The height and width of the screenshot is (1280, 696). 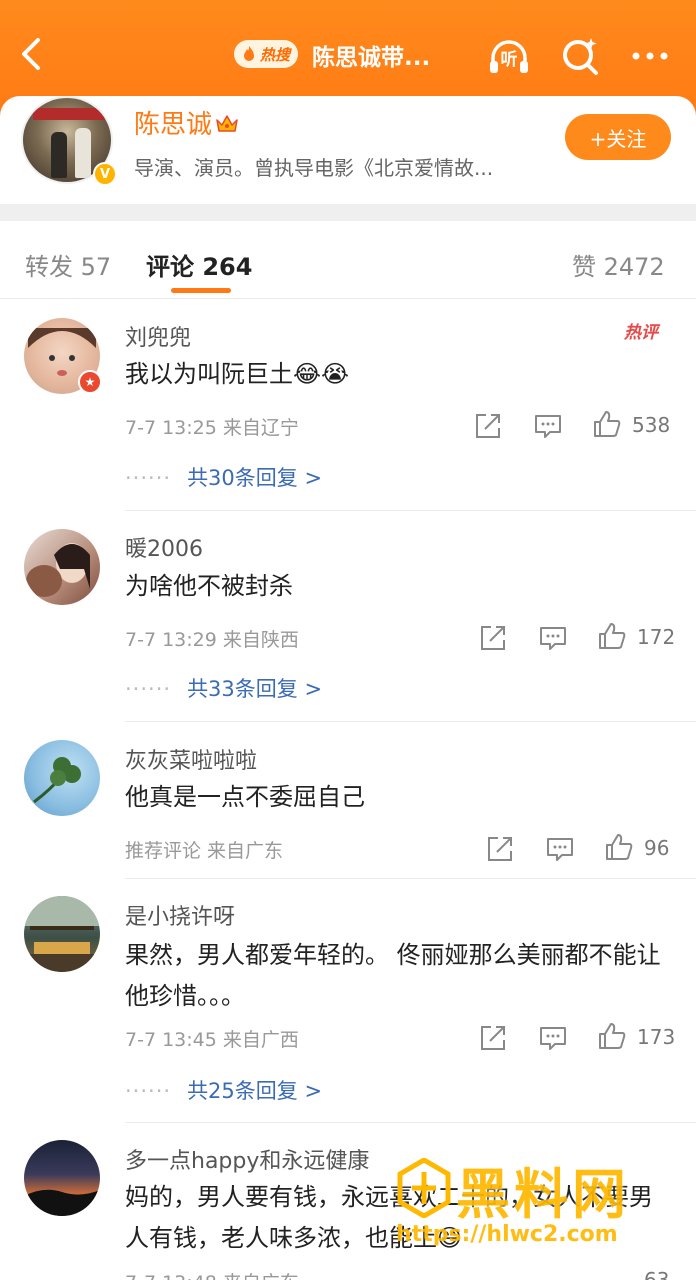 What do you see at coordinates (209, 586) in the screenshot?
I see `comment-text: 为啥他不被封杀` at bounding box center [209, 586].